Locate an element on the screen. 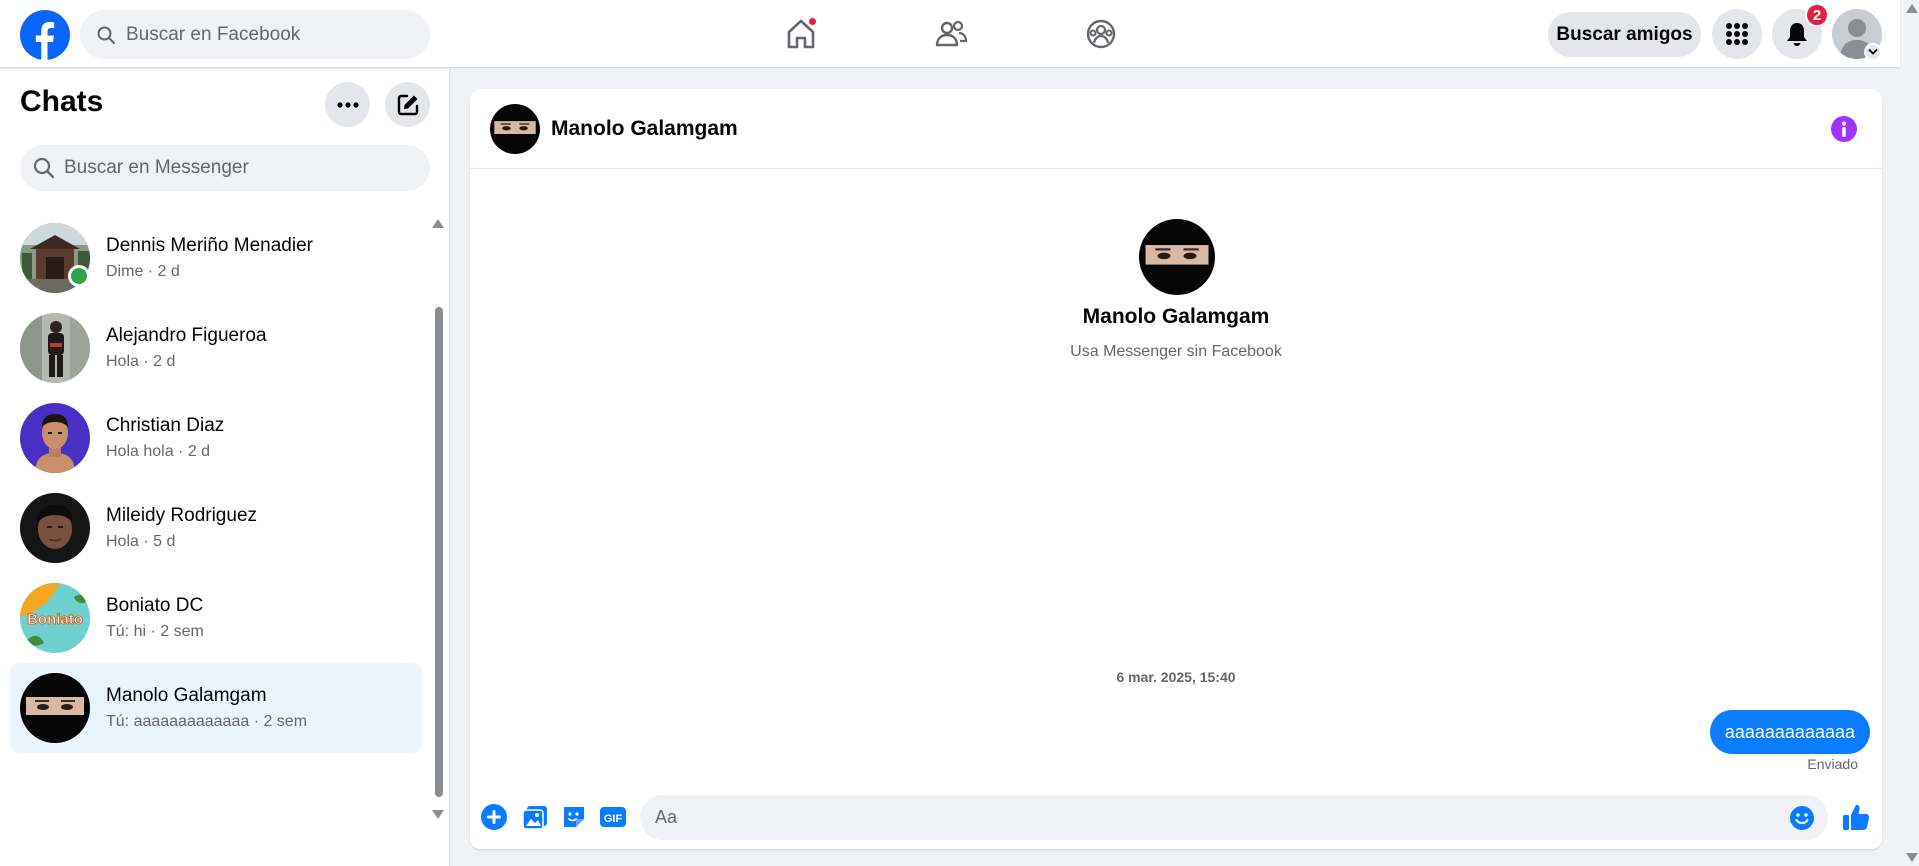 The width and height of the screenshot is (1919, 866). groups-icon is located at coordinates (1101, 34).